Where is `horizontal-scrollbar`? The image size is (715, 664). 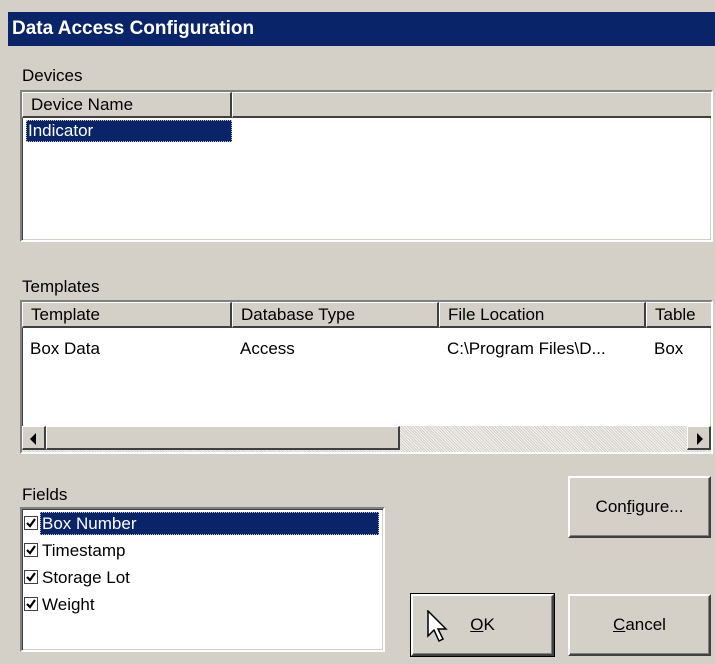 horizontal-scrollbar is located at coordinates (366, 439).